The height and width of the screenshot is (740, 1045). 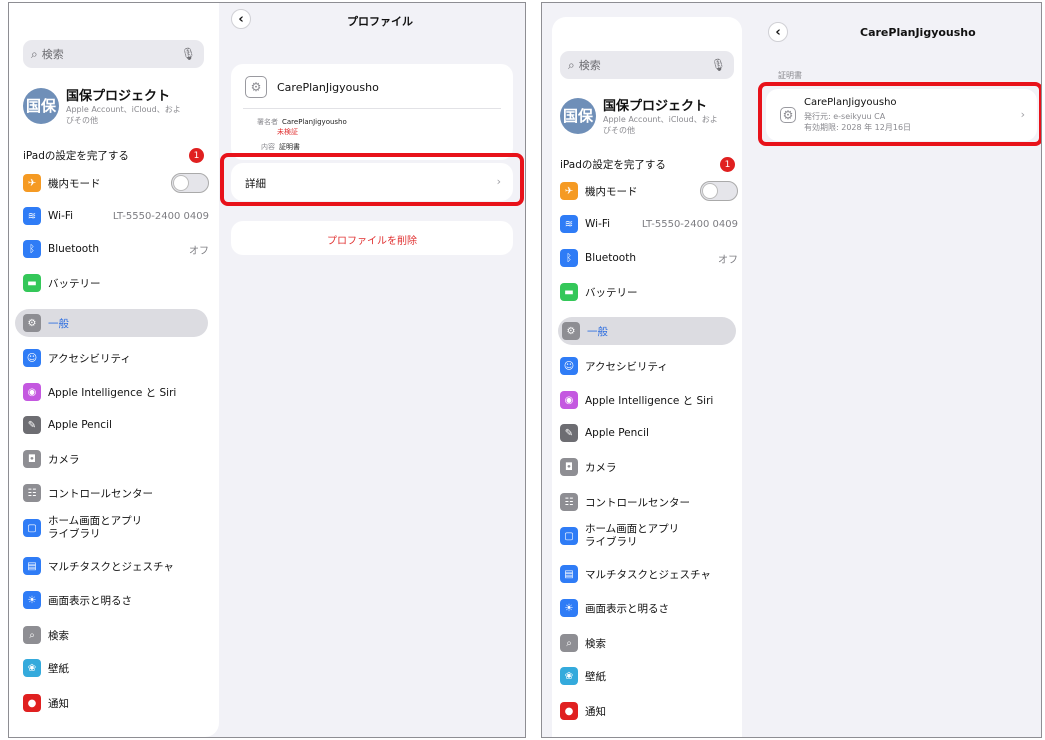 I want to click on highlight-frame, so click(x=372, y=179).